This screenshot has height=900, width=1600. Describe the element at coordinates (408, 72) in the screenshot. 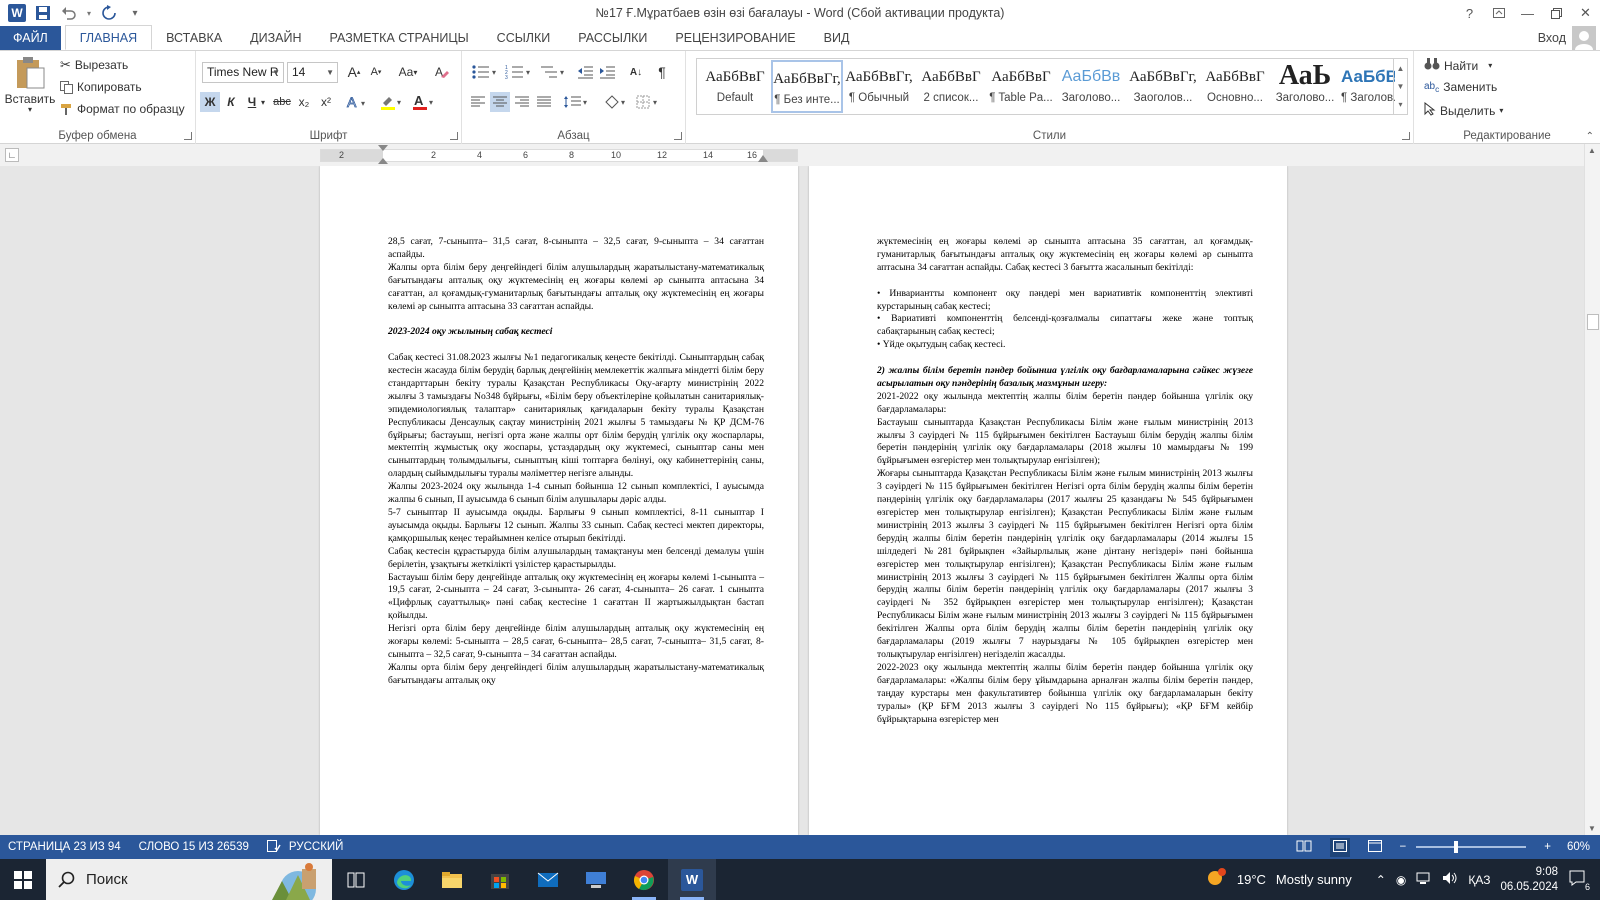

I see `change-case-icon: Aa ▾` at that location.